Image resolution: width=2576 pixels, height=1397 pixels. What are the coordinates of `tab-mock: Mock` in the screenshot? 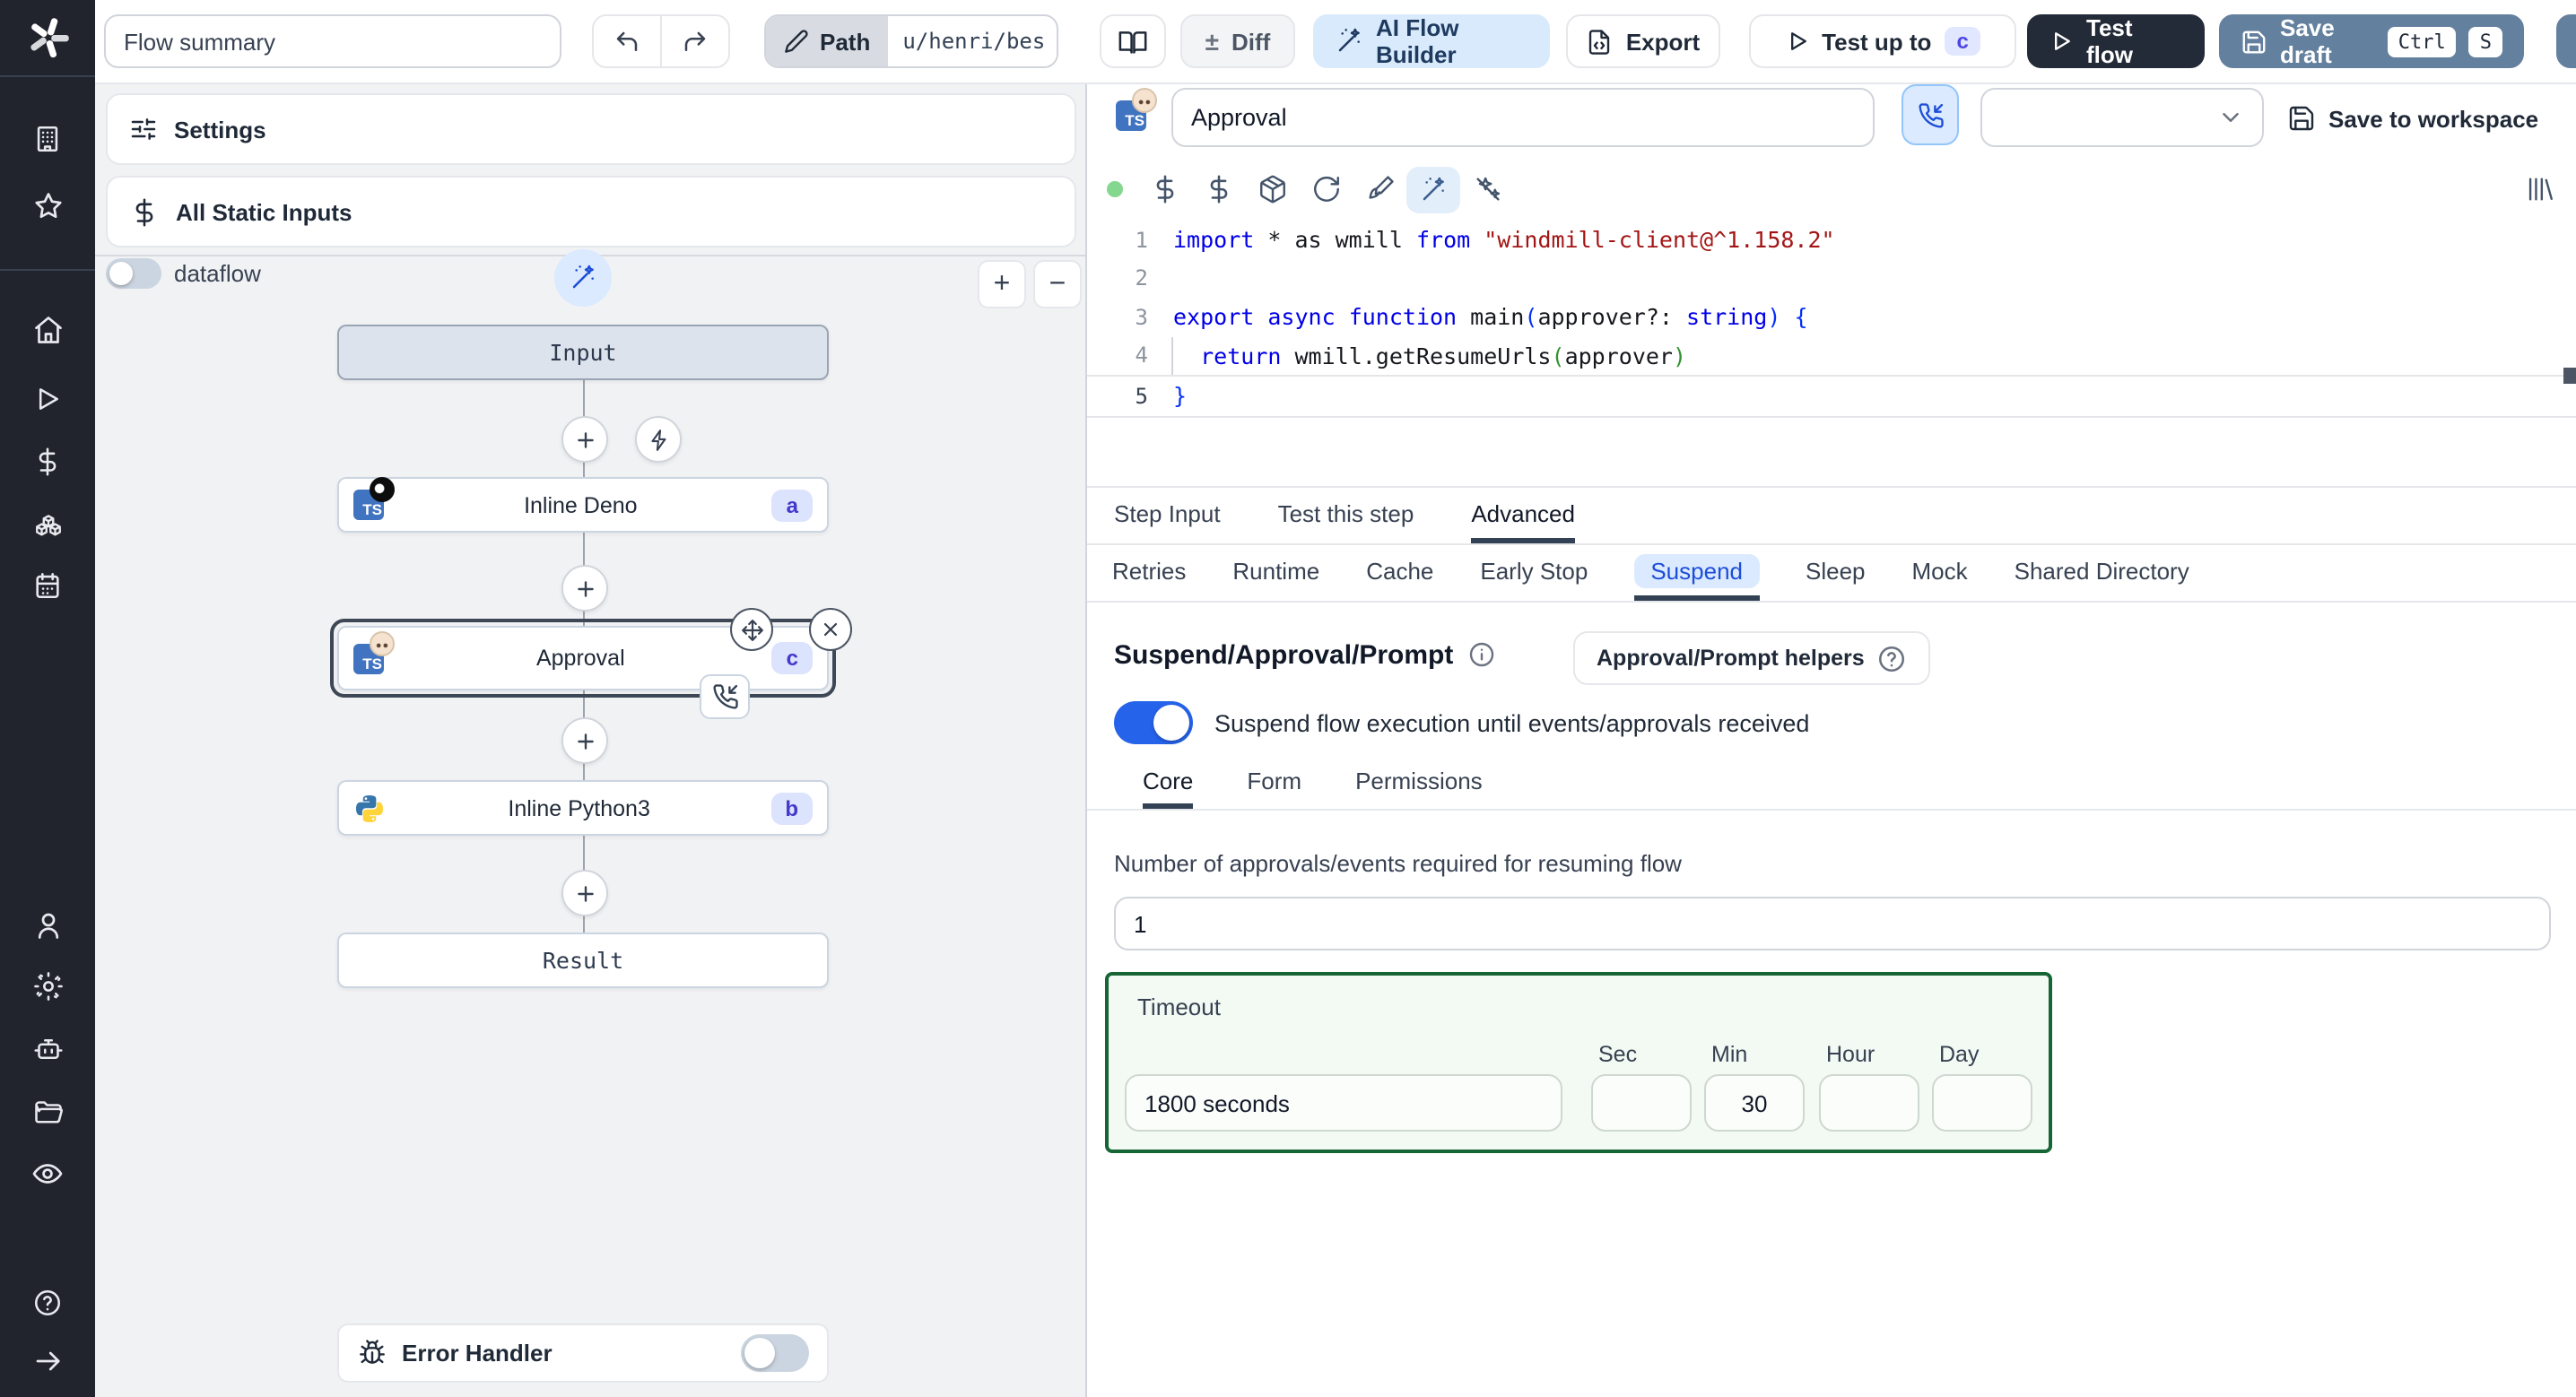 It's located at (1940, 573).